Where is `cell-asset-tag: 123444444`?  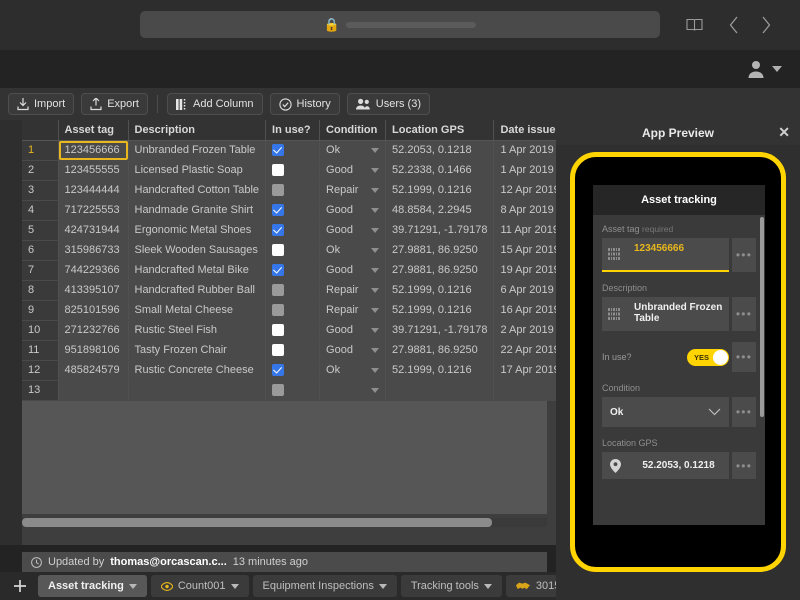 cell-asset-tag: 123444444 is located at coordinates (93, 190).